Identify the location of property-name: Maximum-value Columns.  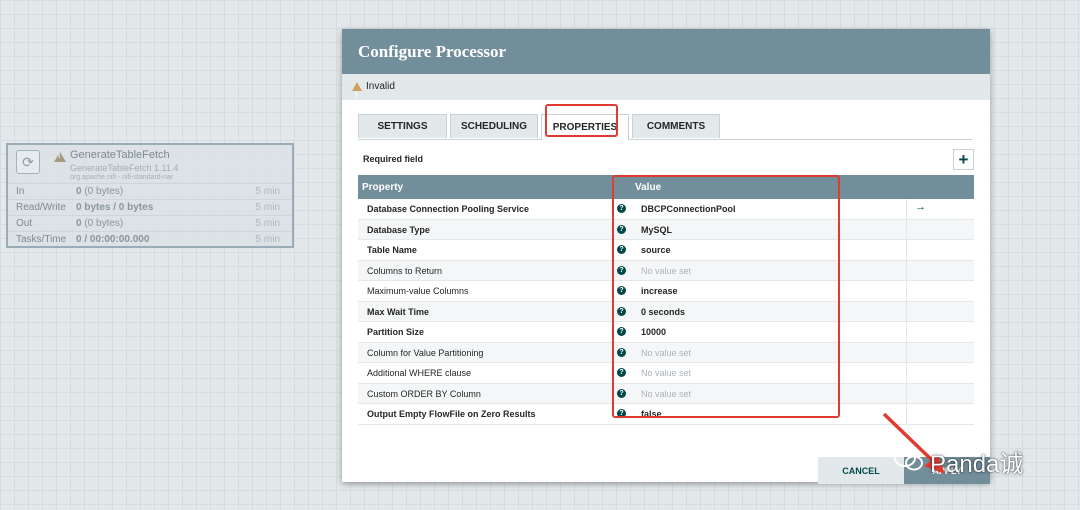
(418, 291).